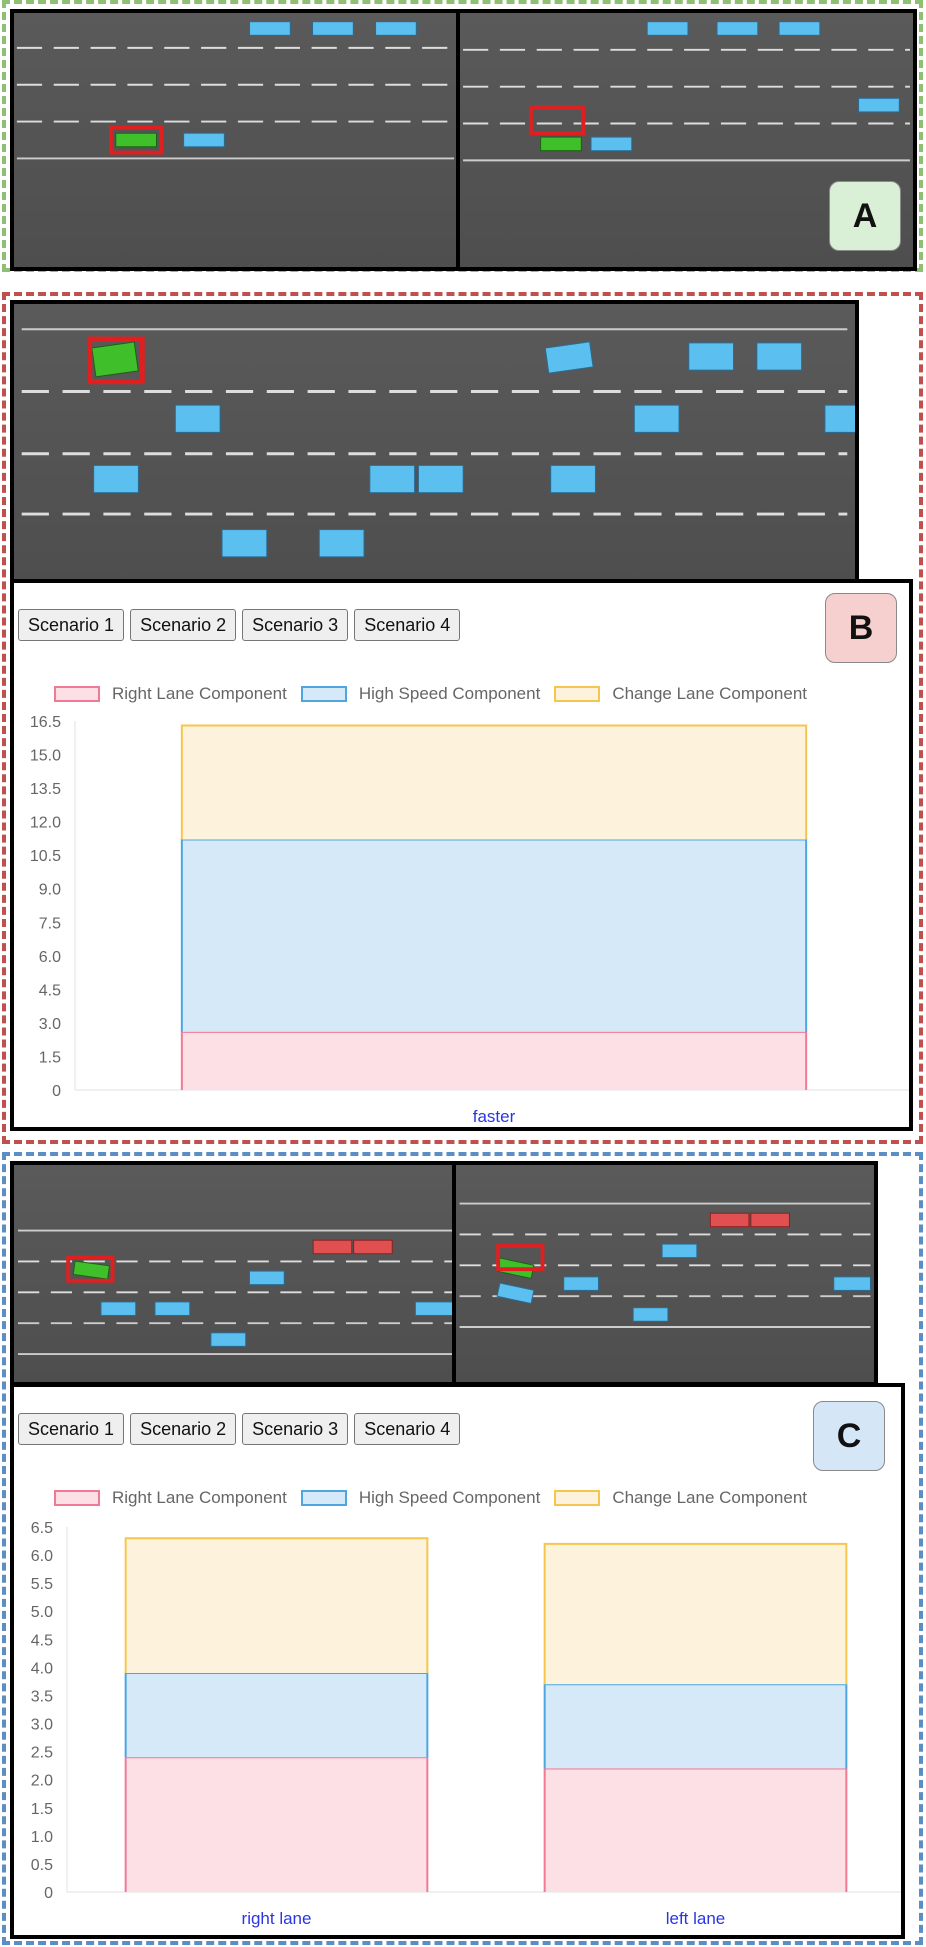  Describe the element at coordinates (42, 1753) in the screenshot. I see `y-tick-label: 2.5` at that location.